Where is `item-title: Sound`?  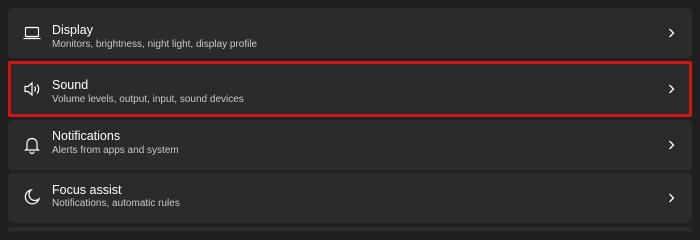
item-title: Sound is located at coordinates (70, 85).